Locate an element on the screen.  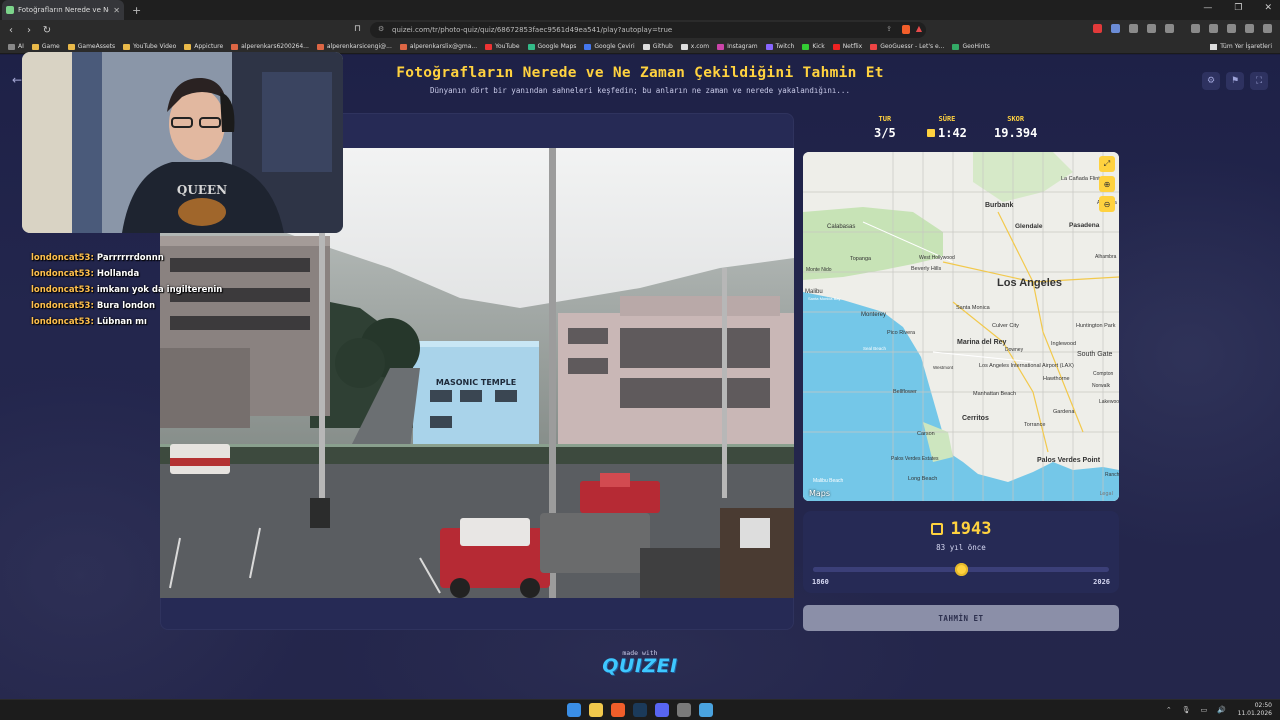
settings-icon: ⚙ is located at coordinates (1211, 81).